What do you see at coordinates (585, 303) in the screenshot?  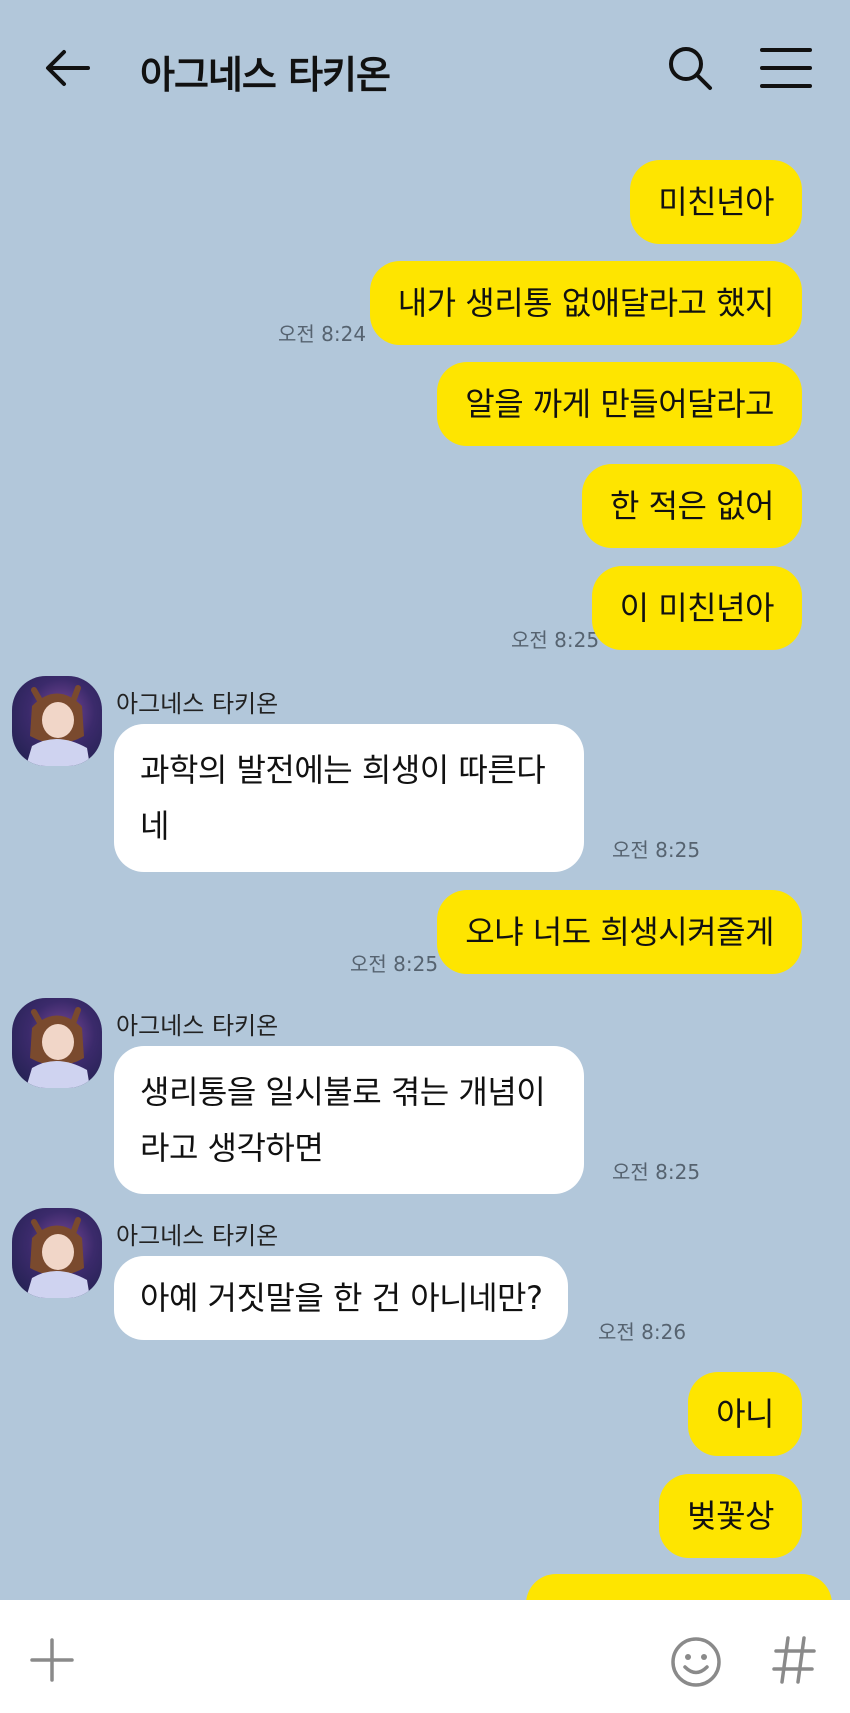 I see `my-message-bubble: 내가 생리통 없애달라고 했지` at bounding box center [585, 303].